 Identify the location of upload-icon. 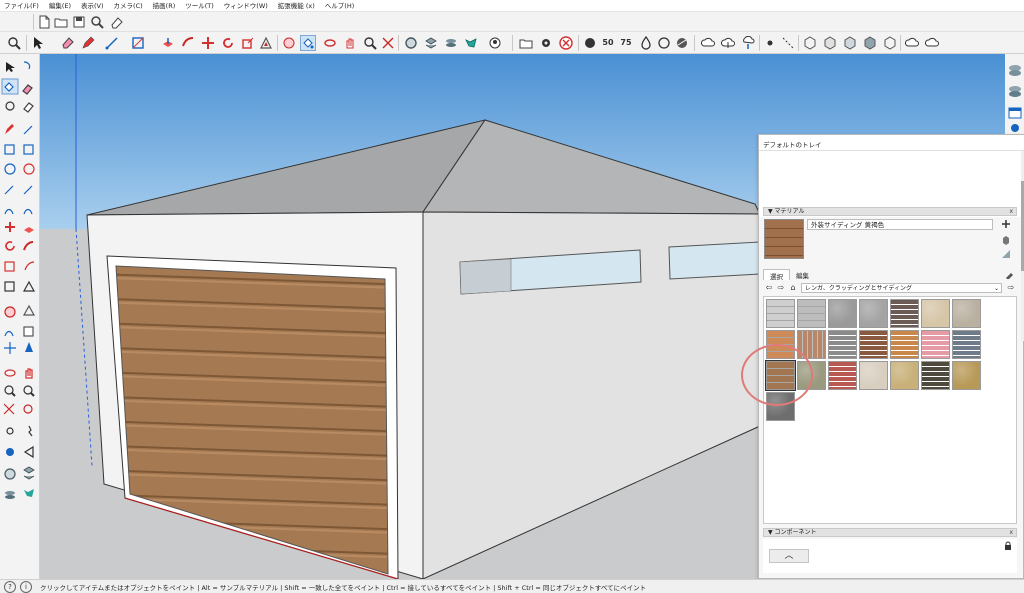
(728, 43).